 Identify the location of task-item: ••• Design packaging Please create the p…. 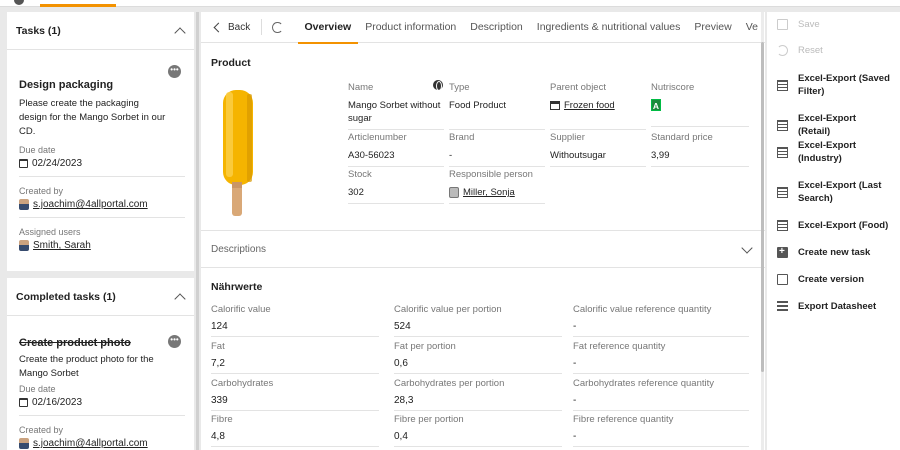
(100, 154).